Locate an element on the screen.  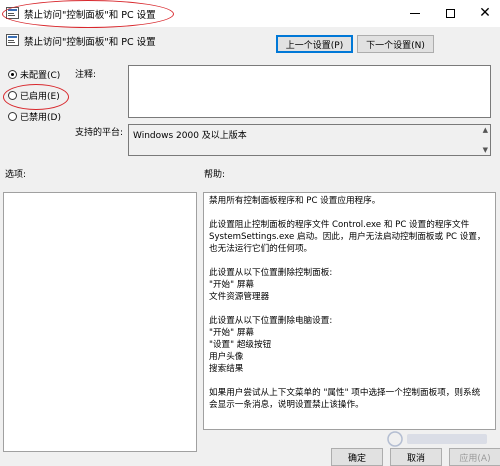
help-line: 也无法运行它们的任何项。 is located at coordinates (261, 249).